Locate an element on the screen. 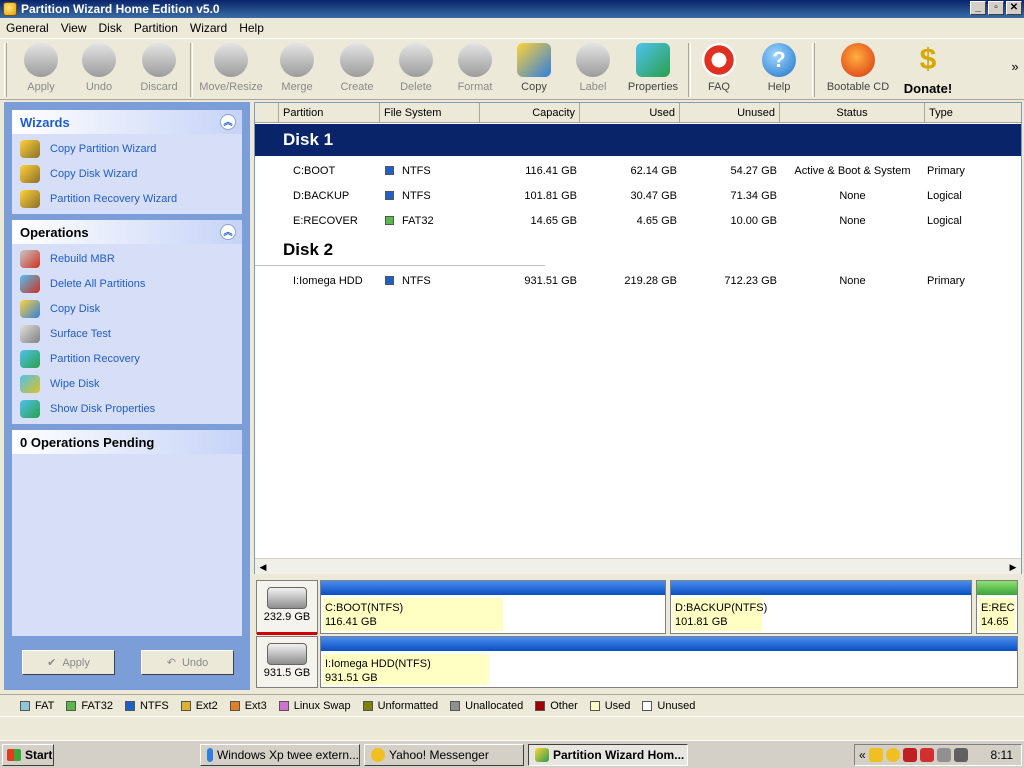  surface-test-link: Surface Test is located at coordinates (127, 333).